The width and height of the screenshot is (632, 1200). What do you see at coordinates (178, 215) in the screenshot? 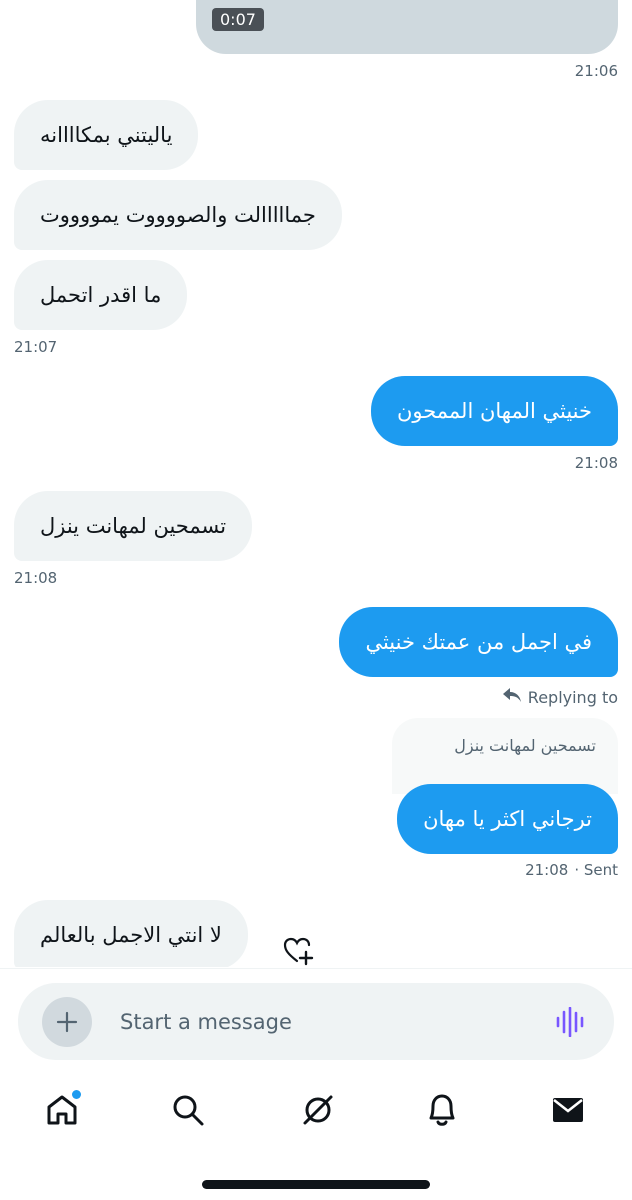
I see `incoming-message: جمااااالت والصووووت يمووووت` at bounding box center [178, 215].